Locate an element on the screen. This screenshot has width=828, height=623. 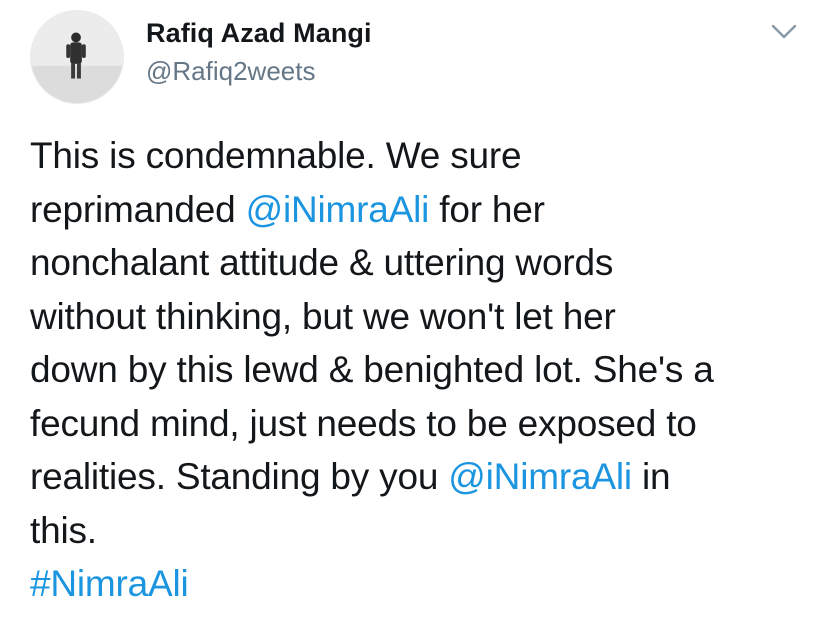
avatar-photo is located at coordinates (77, 57).